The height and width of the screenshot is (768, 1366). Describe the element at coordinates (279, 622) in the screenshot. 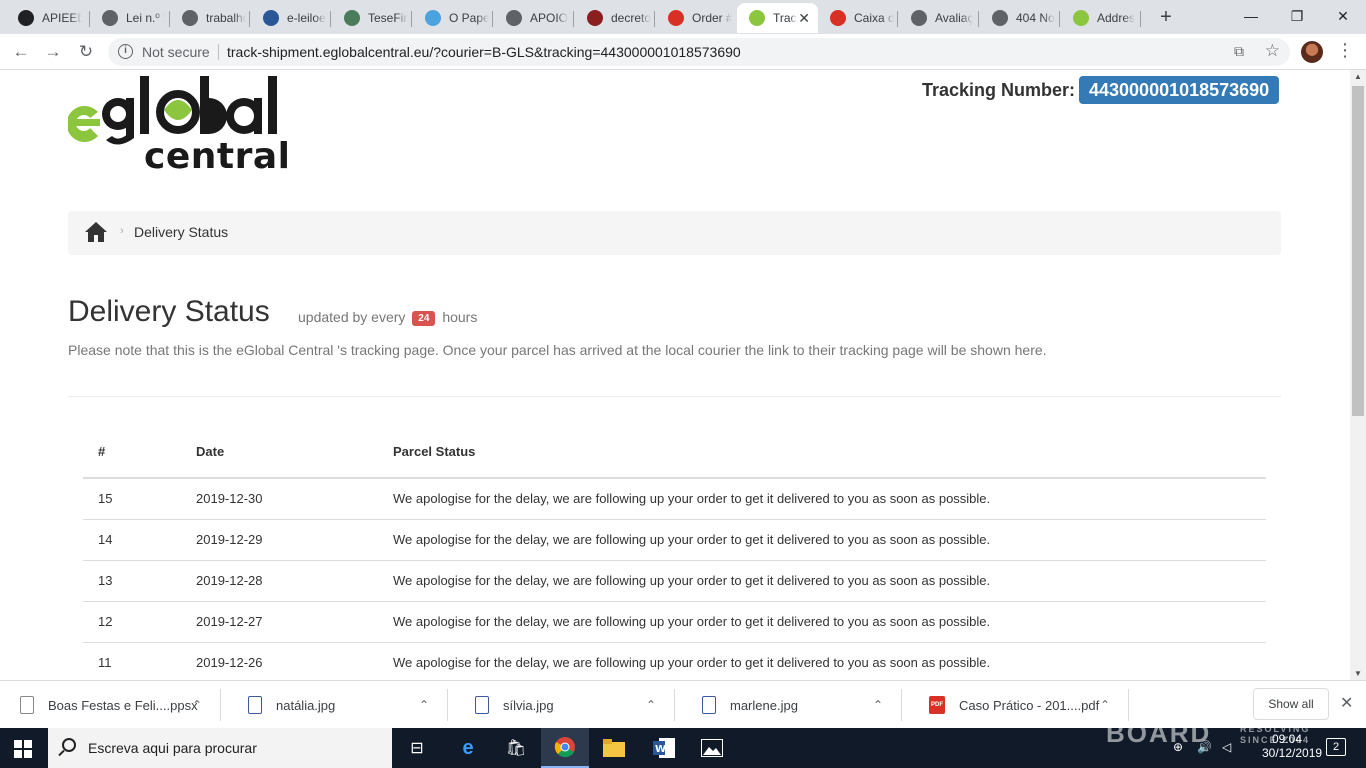

I see `row-date: 2019-12-27` at that location.